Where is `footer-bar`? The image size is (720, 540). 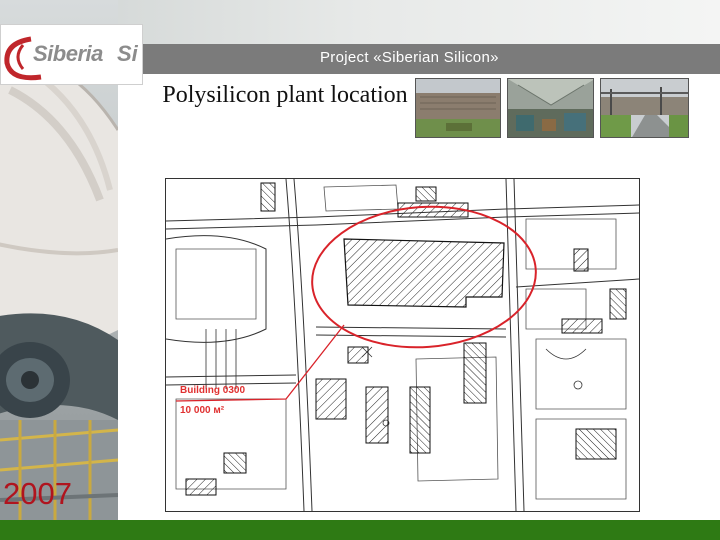
footer-bar is located at coordinates (360, 530).